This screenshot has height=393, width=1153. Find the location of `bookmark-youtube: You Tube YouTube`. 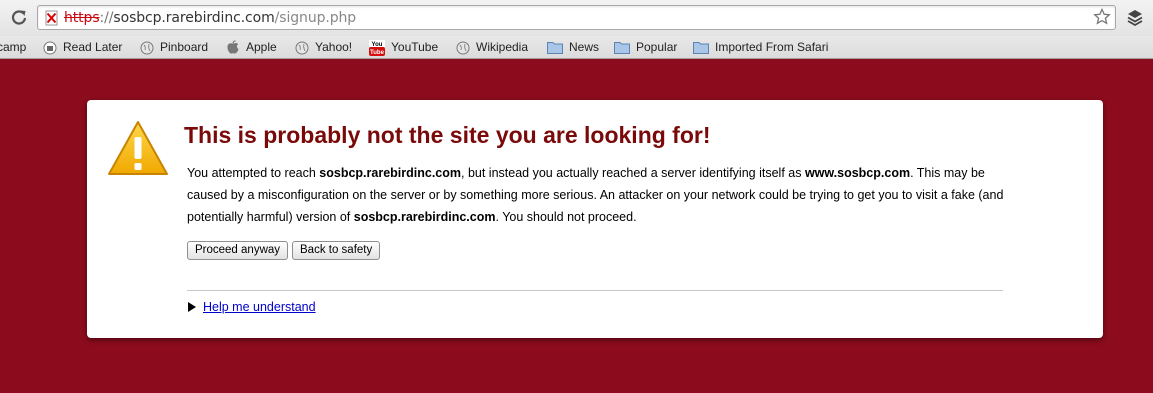

bookmark-youtube: You Tube YouTube is located at coordinates (403, 47).